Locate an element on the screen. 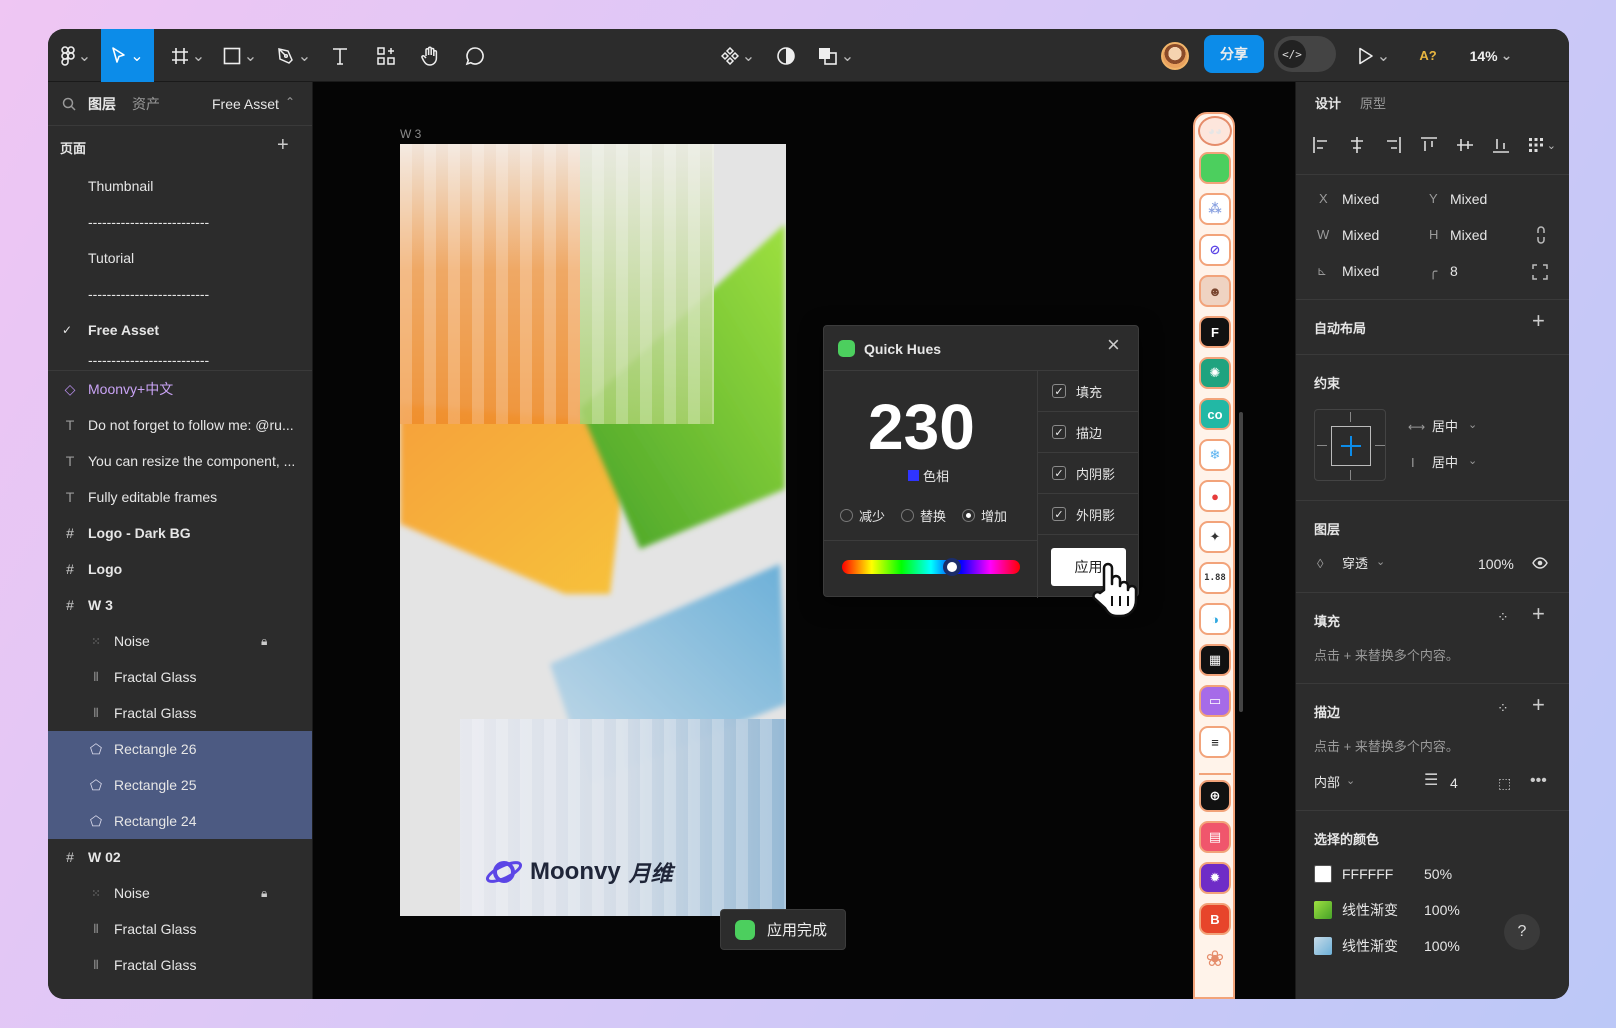 This screenshot has height=1028, width=1616. grid-app-icon: ▦ is located at coordinates (1215, 660).